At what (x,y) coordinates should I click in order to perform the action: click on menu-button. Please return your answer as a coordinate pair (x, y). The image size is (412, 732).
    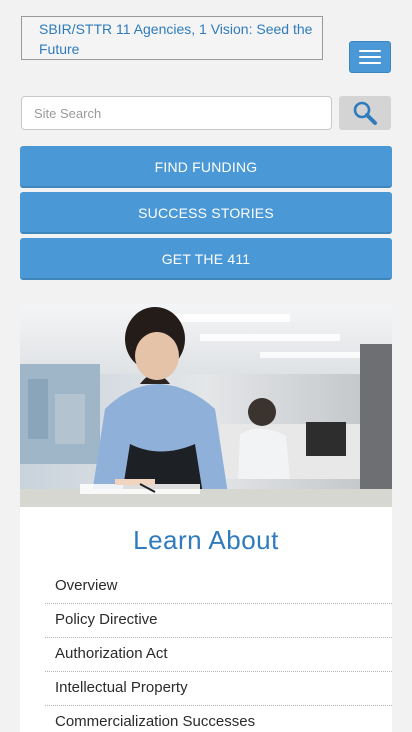
    Looking at the image, I should click on (370, 57).